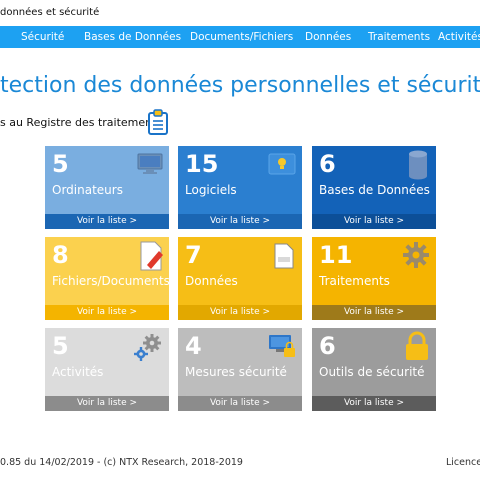 The width and height of the screenshot is (480, 480). What do you see at coordinates (418, 165) in the screenshot?
I see `database-icon` at bounding box center [418, 165].